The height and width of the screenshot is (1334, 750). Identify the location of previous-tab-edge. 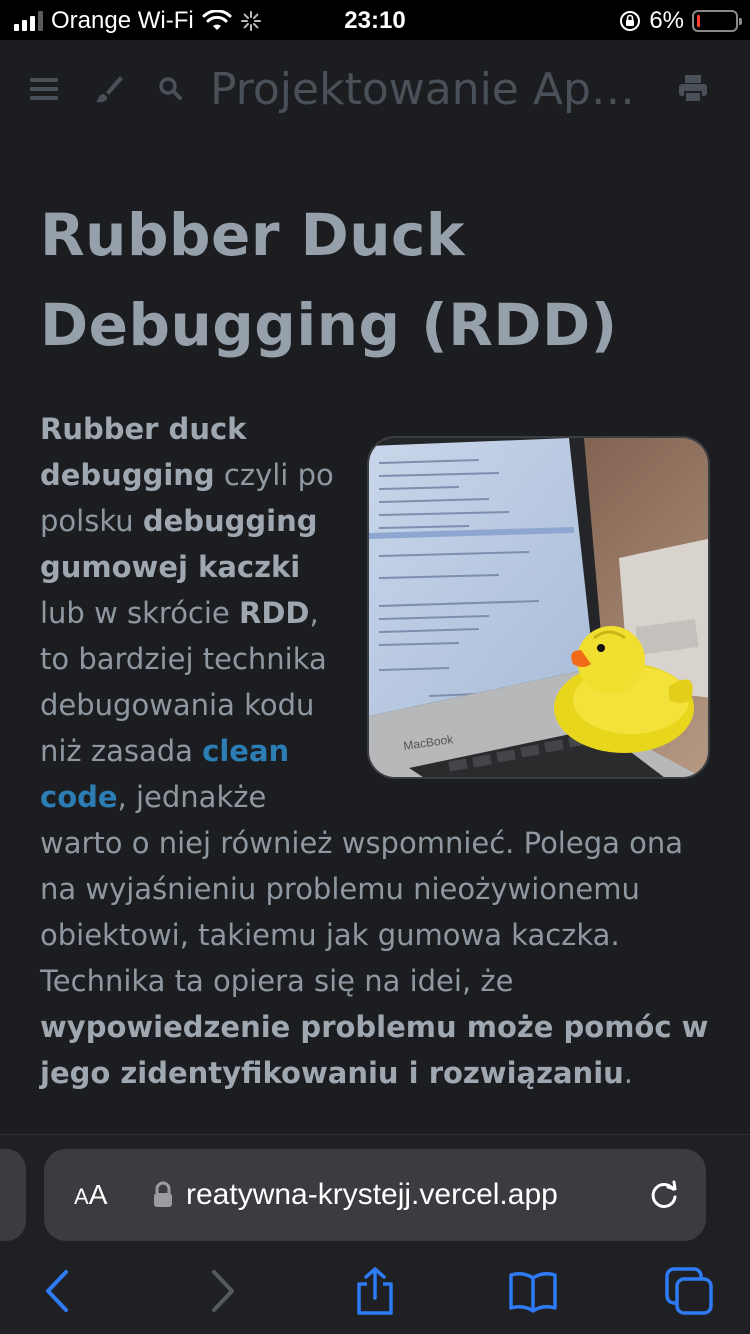
(13, 1195).